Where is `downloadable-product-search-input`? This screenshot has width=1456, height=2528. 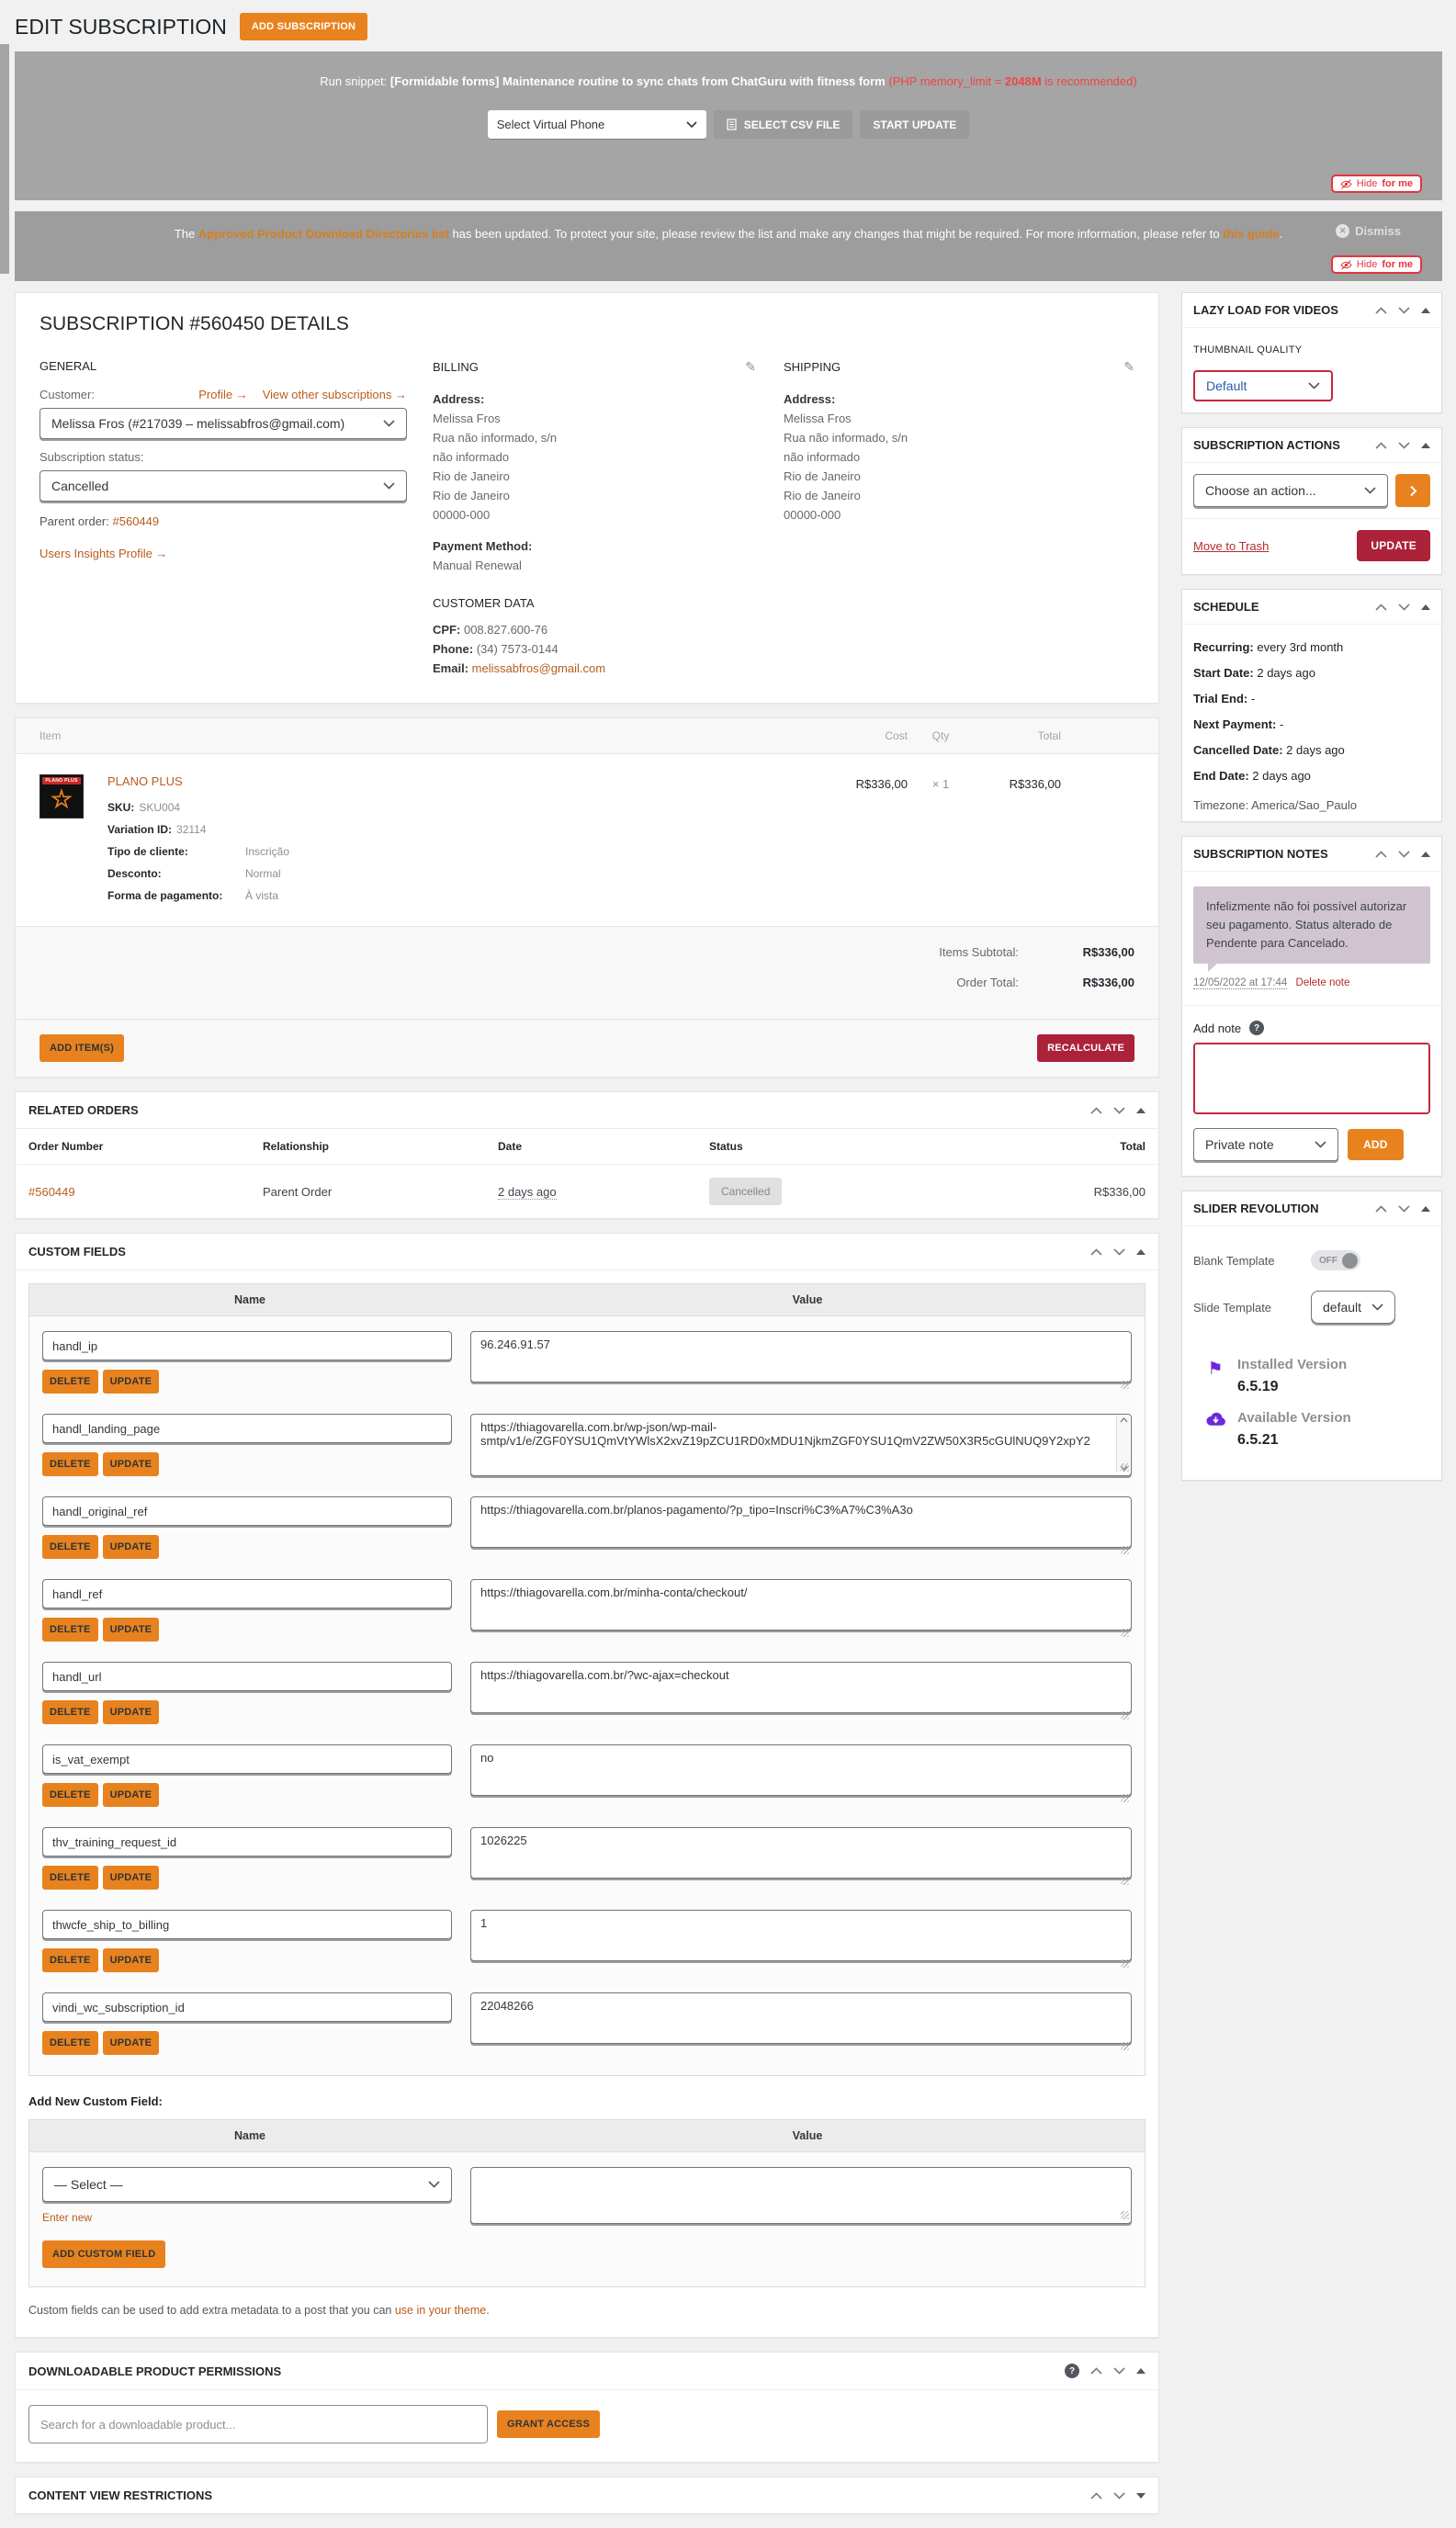 downloadable-product-search-input is located at coordinates (258, 2424).